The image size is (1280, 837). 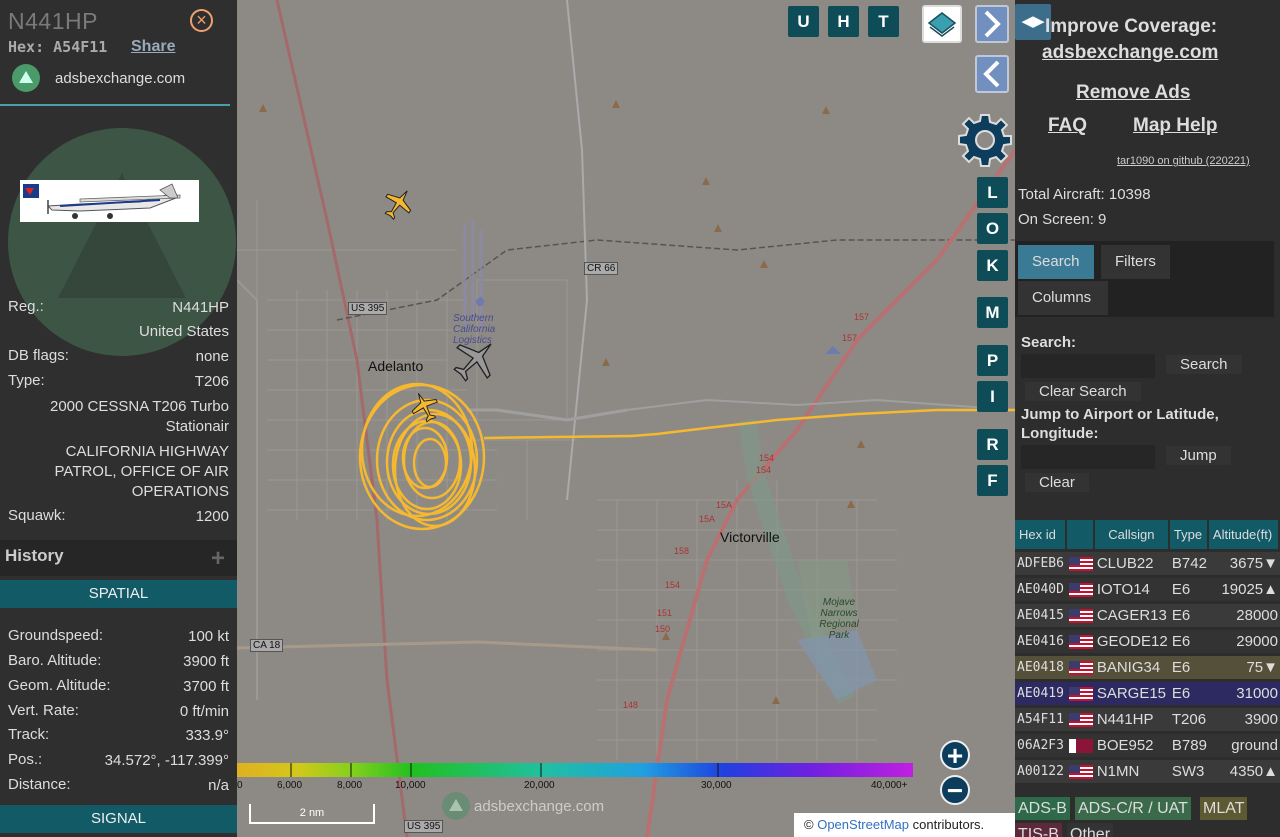 What do you see at coordinates (1244, 534) in the screenshot?
I see `column-header-altitude: Altitude(ft)` at bounding box center [1244, 534].